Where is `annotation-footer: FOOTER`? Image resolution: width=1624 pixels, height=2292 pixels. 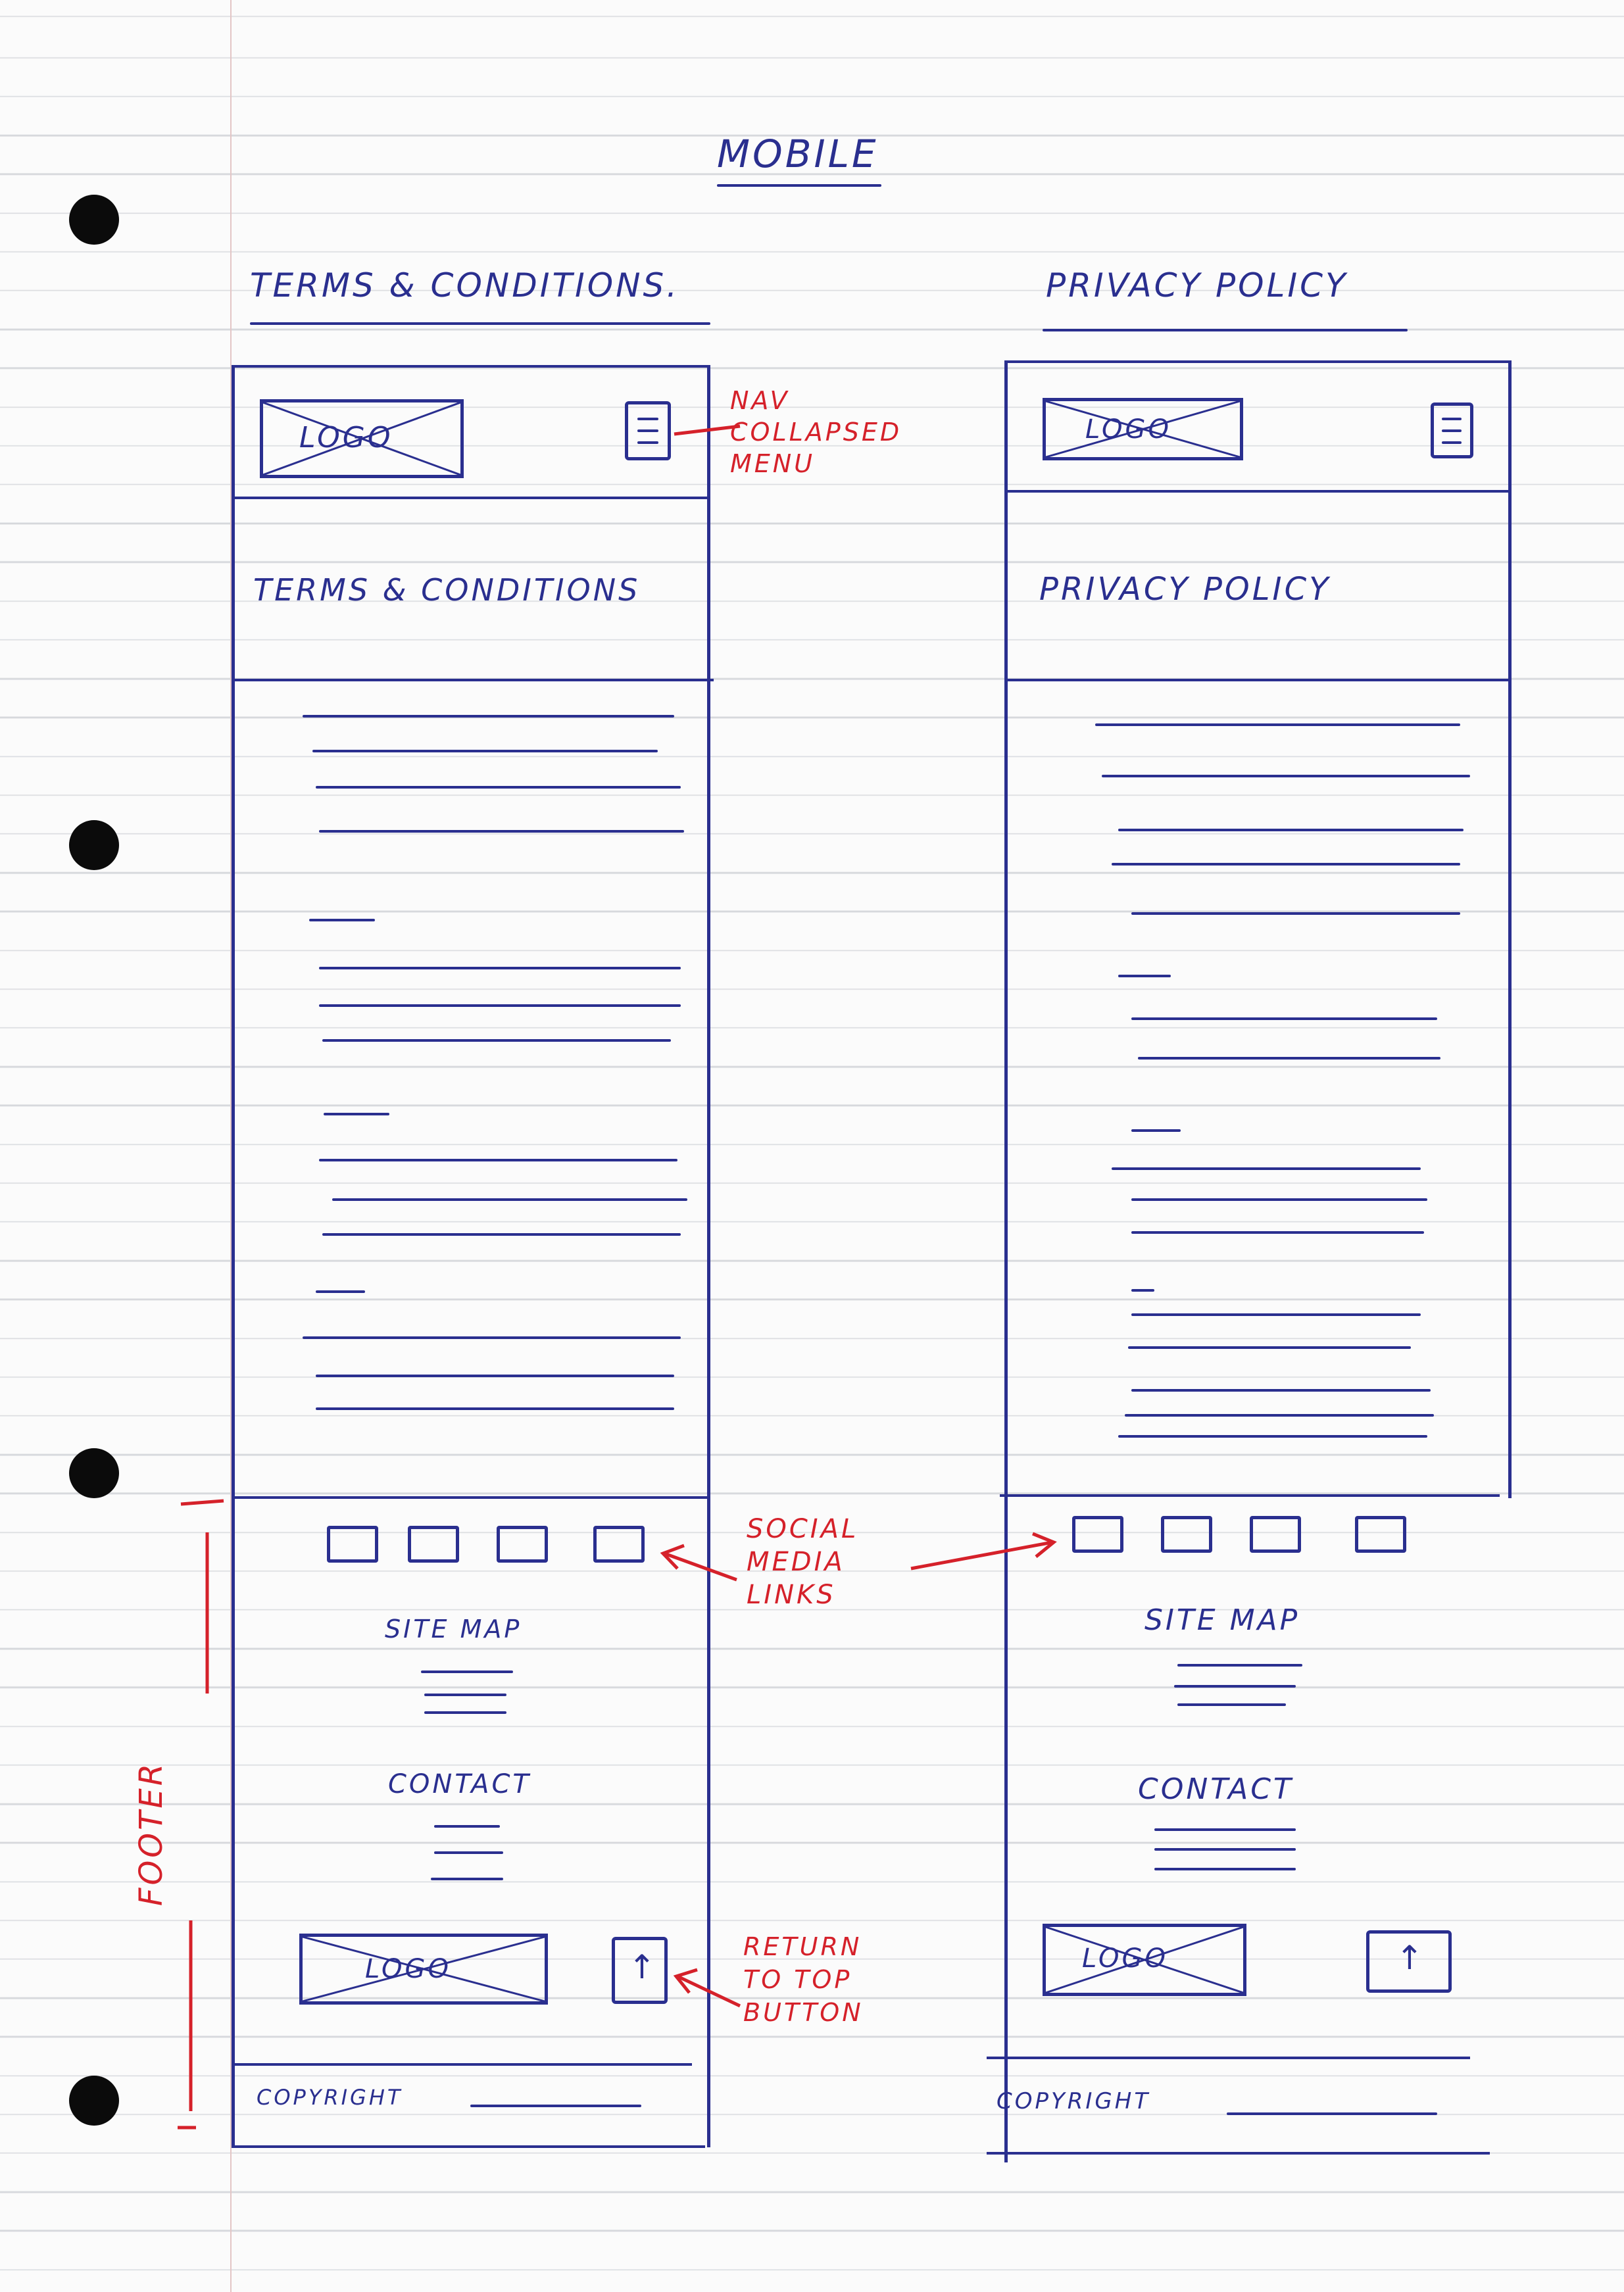 annotation-footer: FOOTER is located at coordinates (151, 1834).